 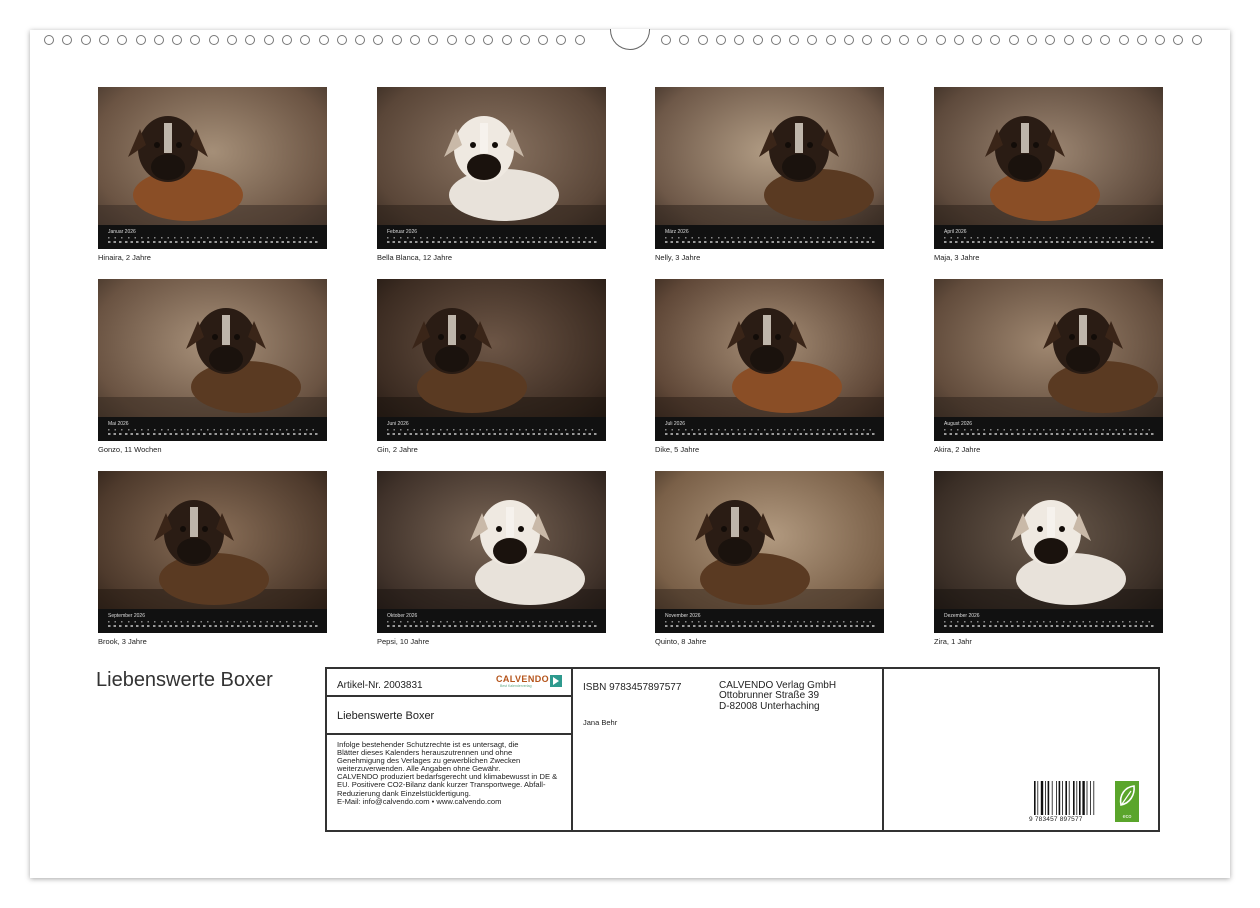 I want to click on month-calendar-strip: Oktober 2026, so click(x=491, y=621).